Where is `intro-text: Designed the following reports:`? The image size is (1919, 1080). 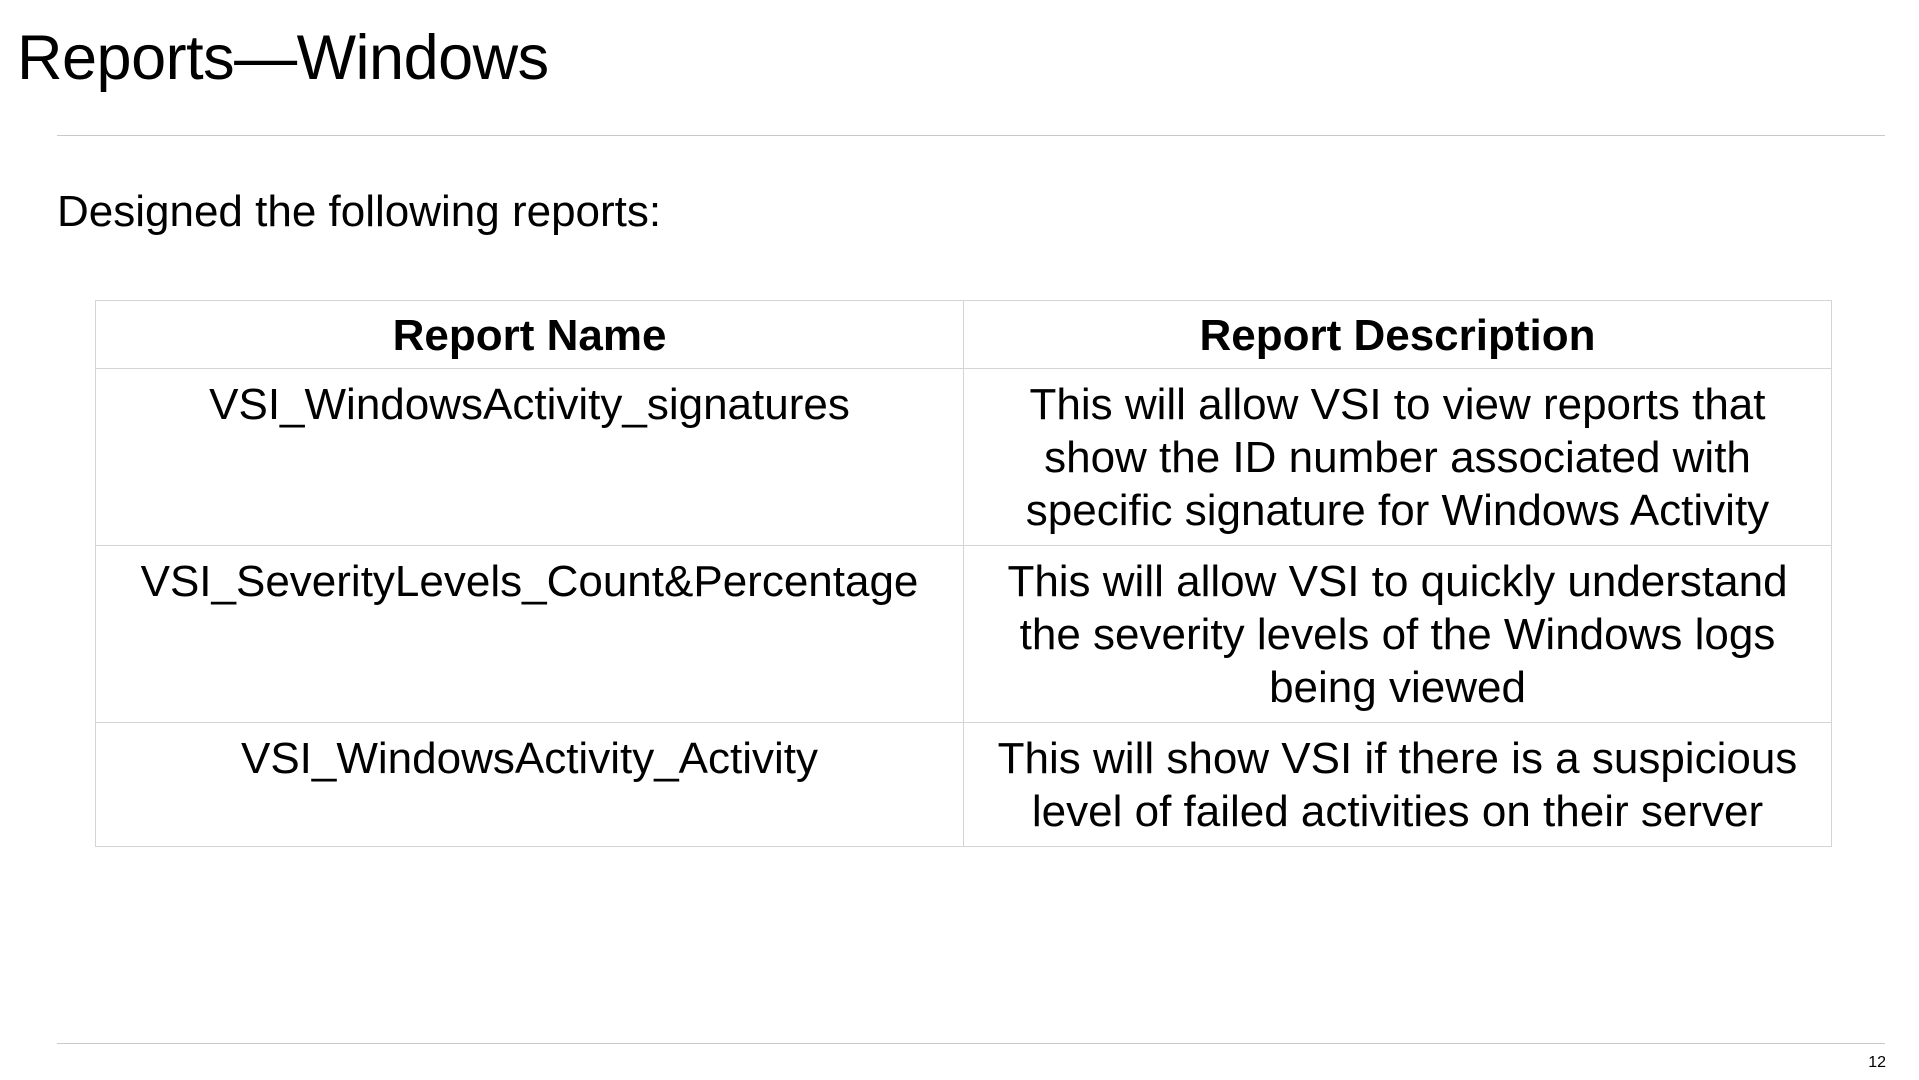
intro-text: Designed the following reports: is located at coordinates (359, 211).